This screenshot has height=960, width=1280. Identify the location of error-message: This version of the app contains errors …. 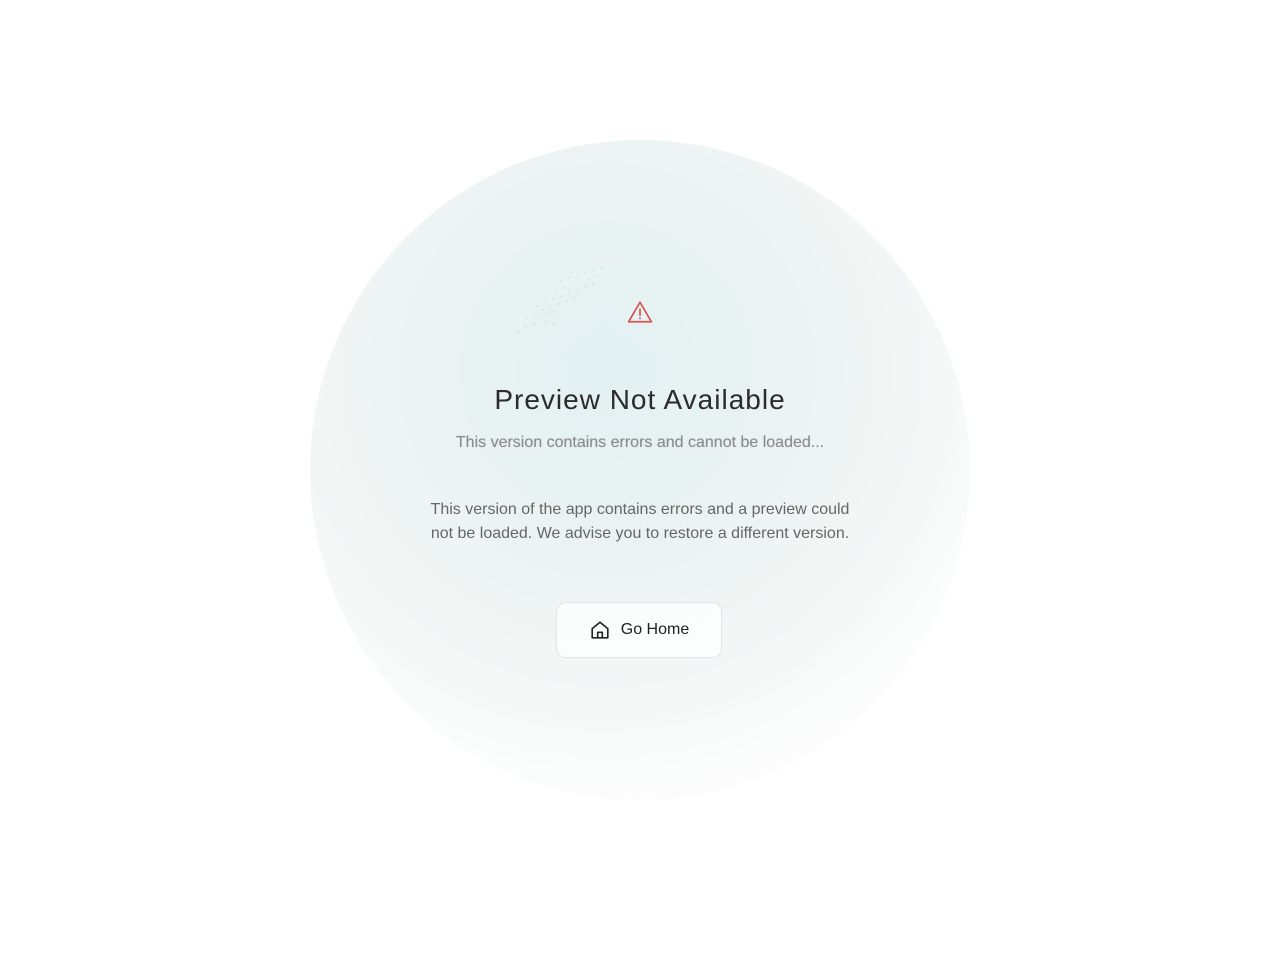
(640, 521).